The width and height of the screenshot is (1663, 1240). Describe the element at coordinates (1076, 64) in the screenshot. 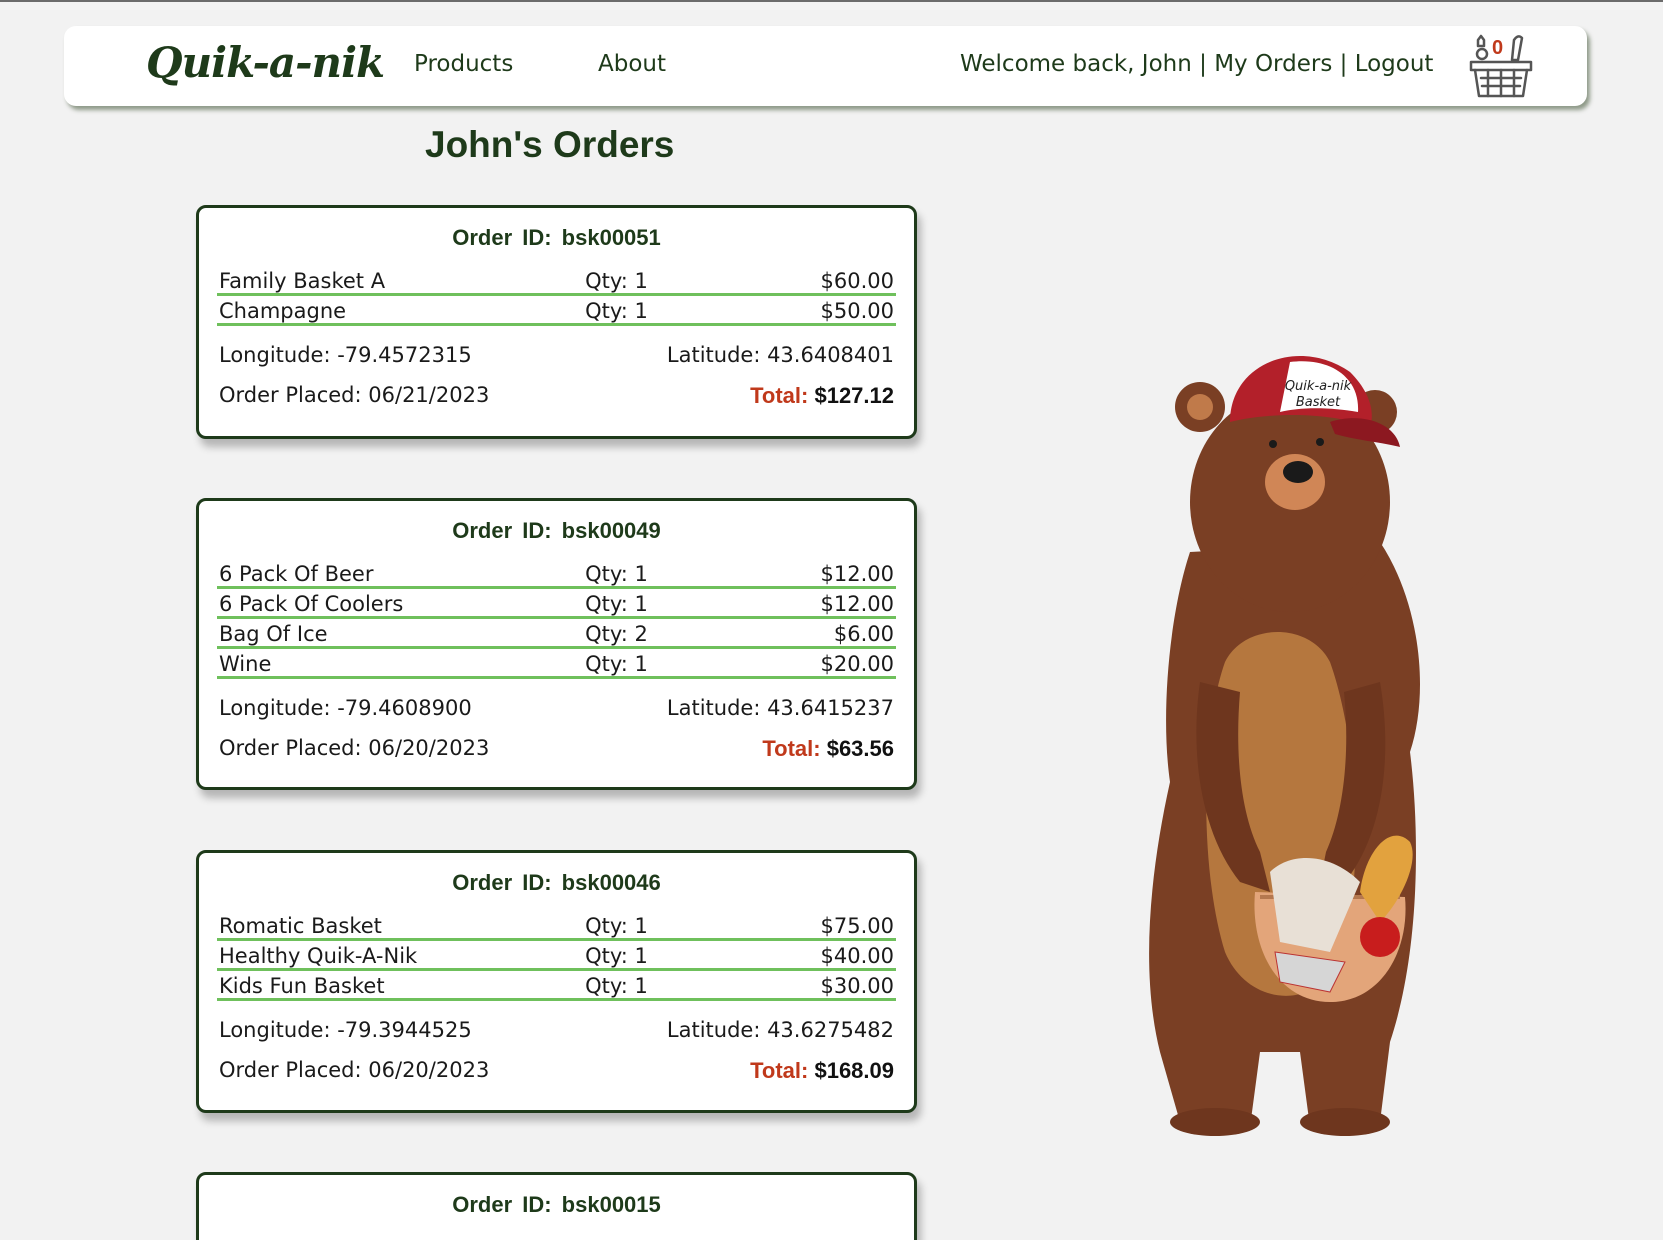

I see `welcome-text: Welcome back, John` at that location.